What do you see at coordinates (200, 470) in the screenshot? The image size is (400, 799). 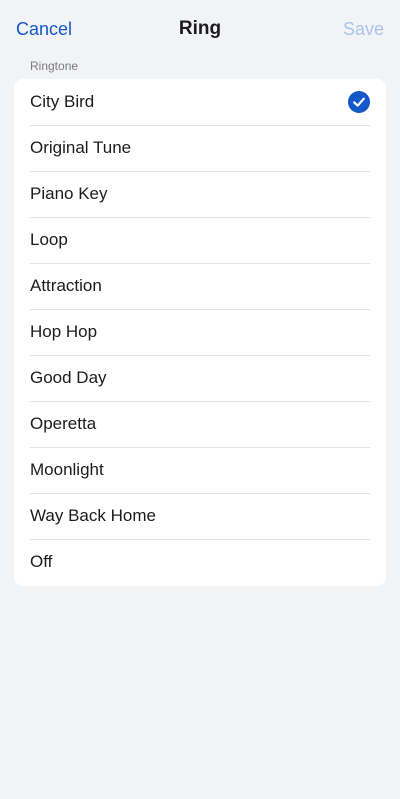 I see `list-item: Moonlight` at bounding box center [200, 470].